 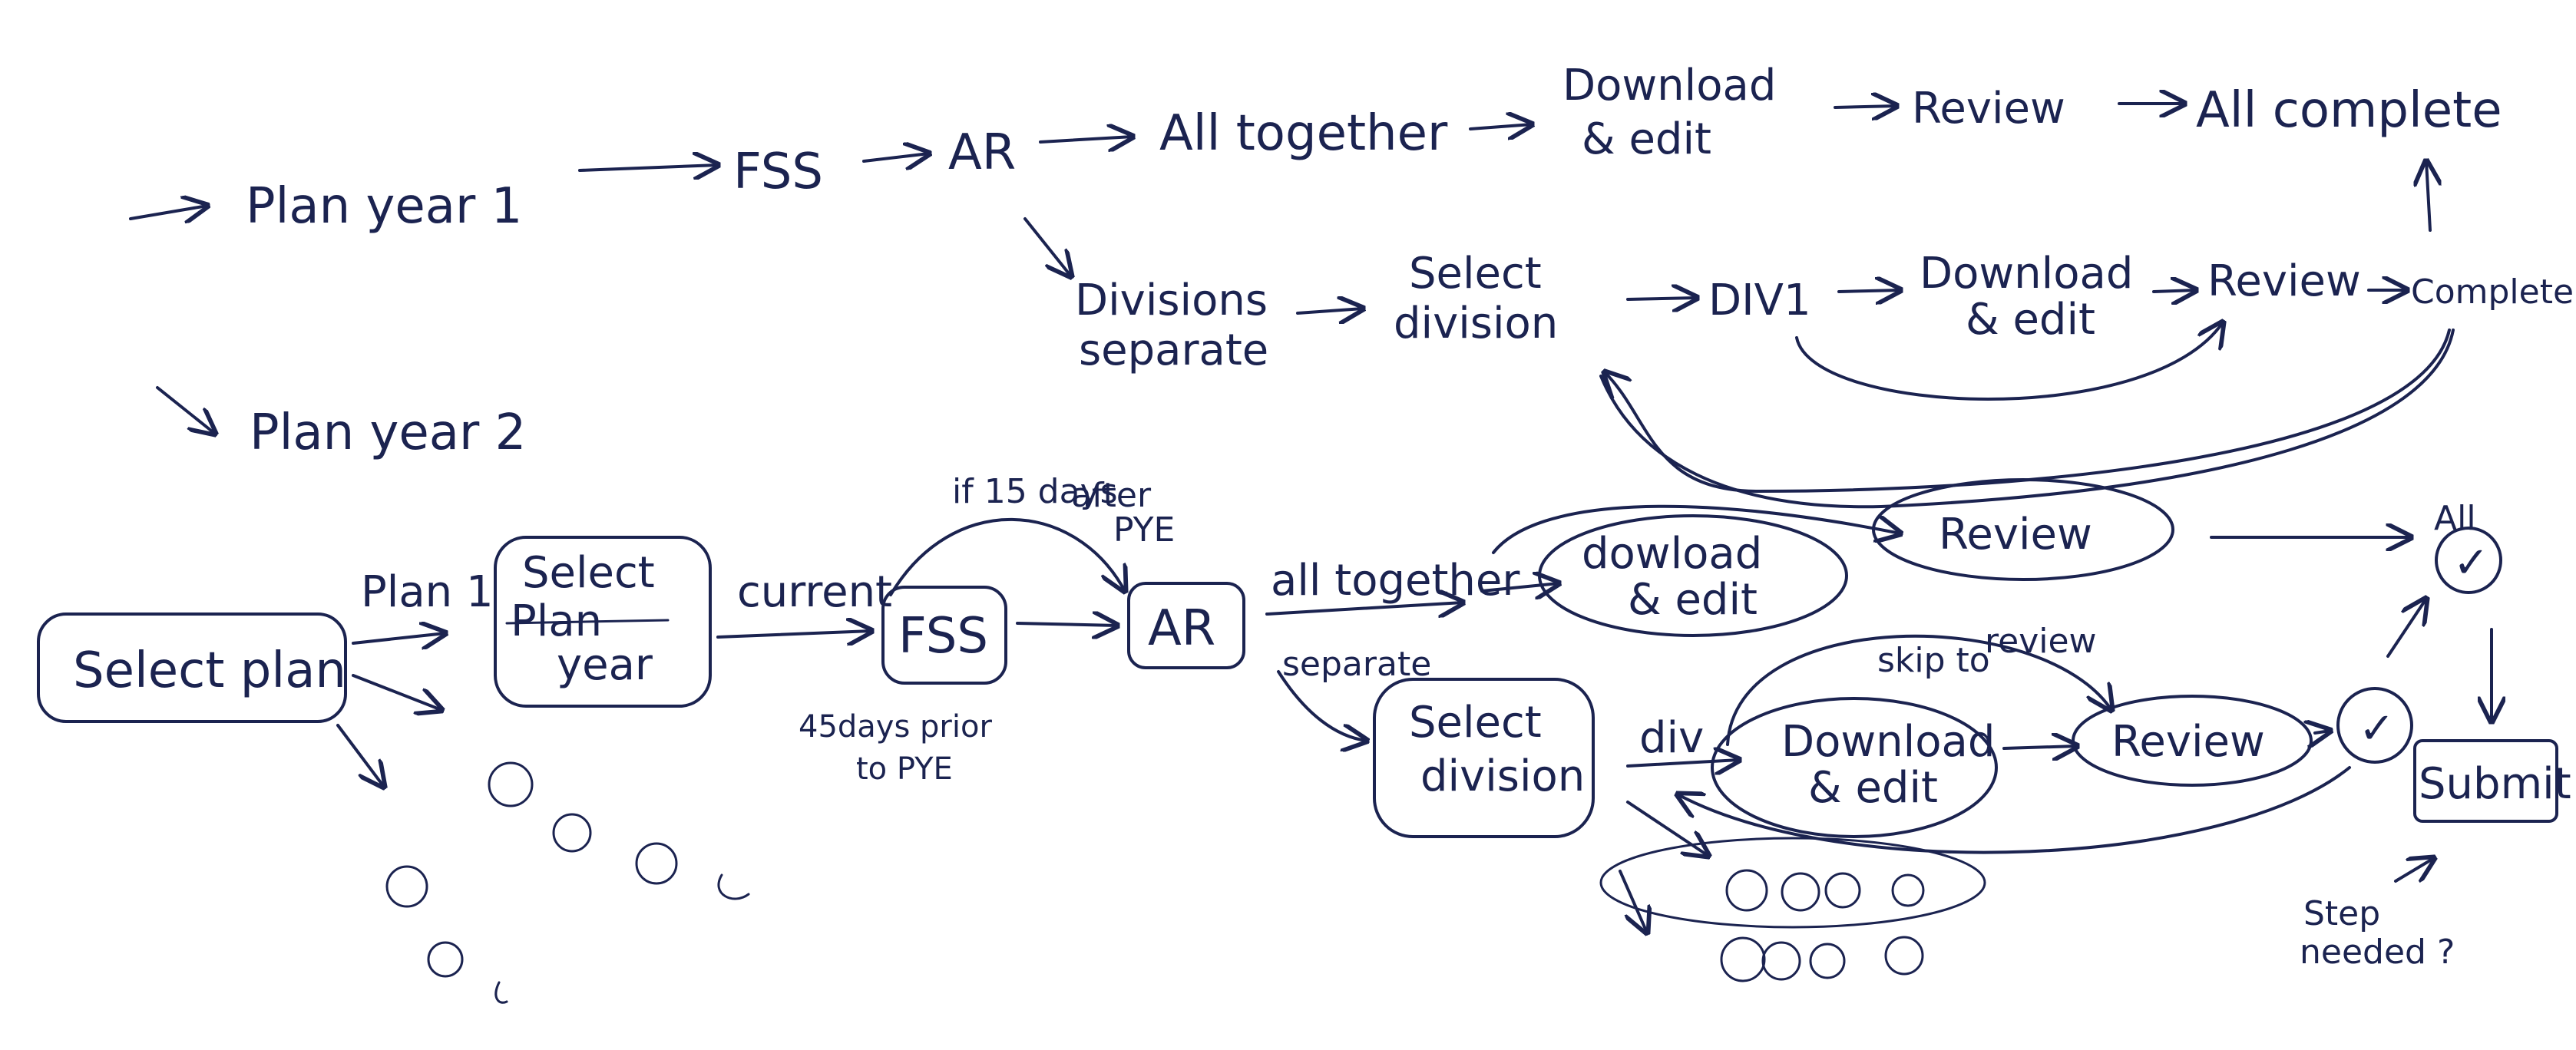 I want to click on arrow-select-div1, so click(x=1661, y=299).